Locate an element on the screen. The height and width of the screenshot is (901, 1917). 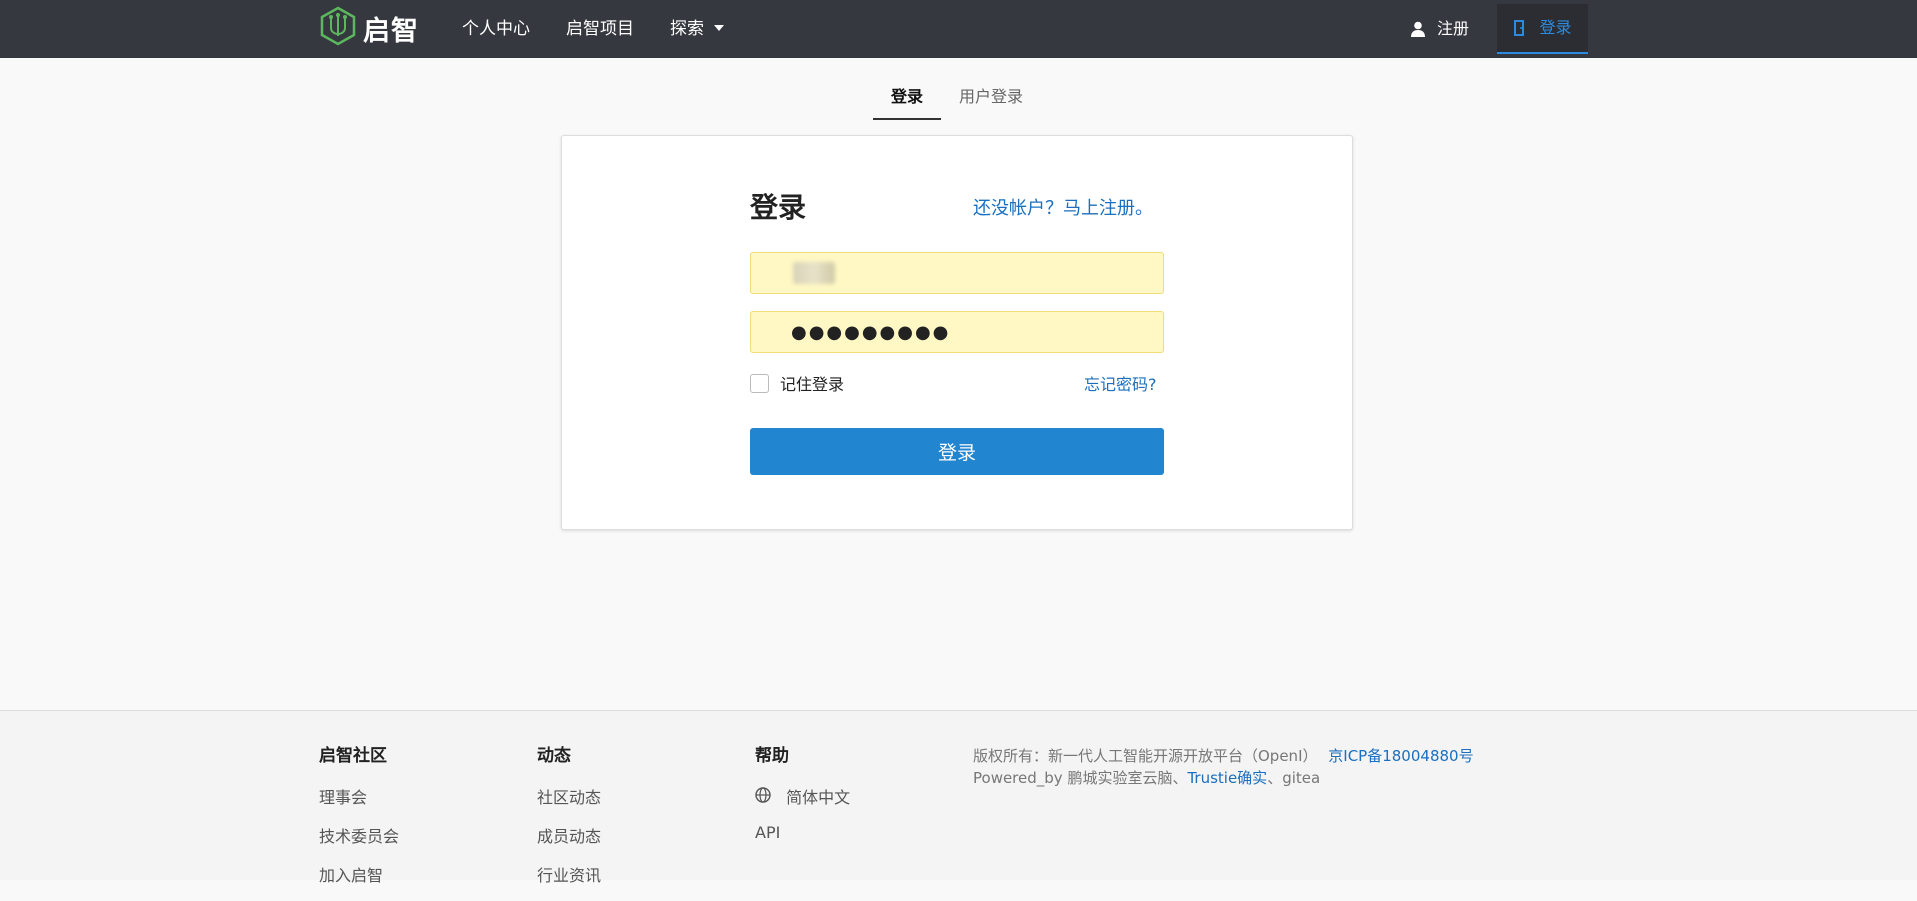
nav-explore-label: 探索 is located at coordinates (687, 29).